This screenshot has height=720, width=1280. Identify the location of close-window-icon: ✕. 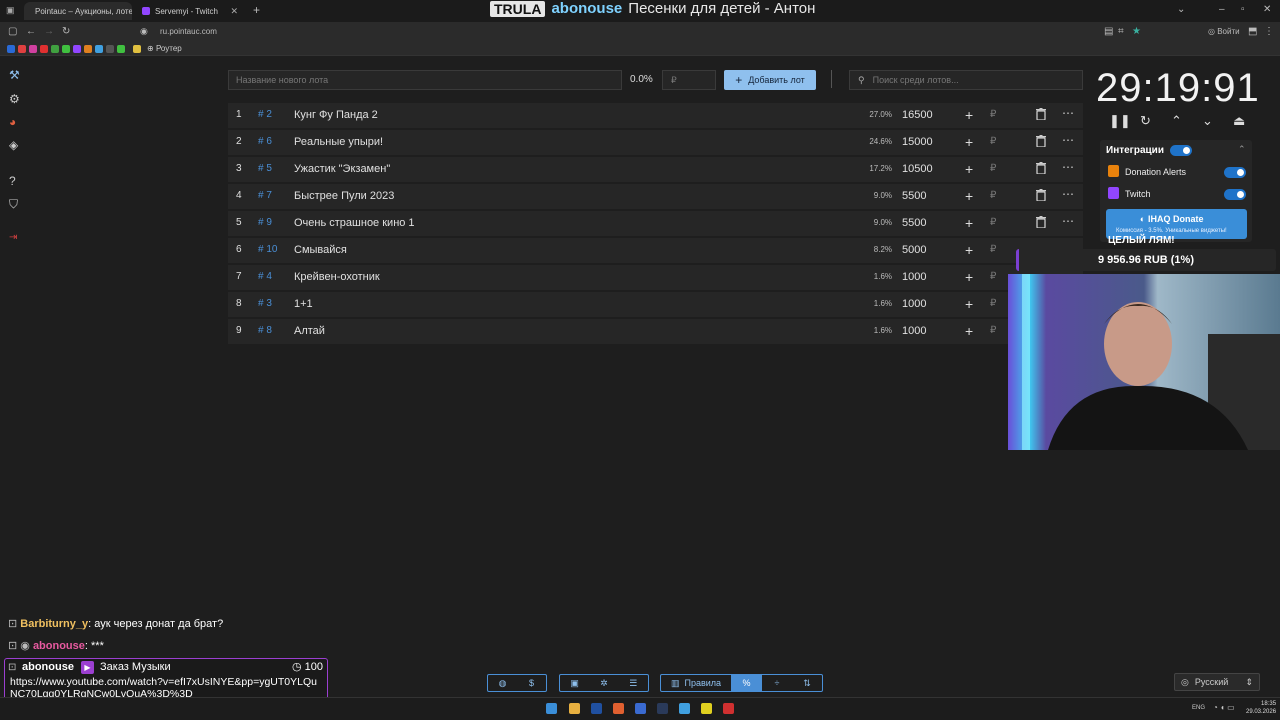
(1267, 9).